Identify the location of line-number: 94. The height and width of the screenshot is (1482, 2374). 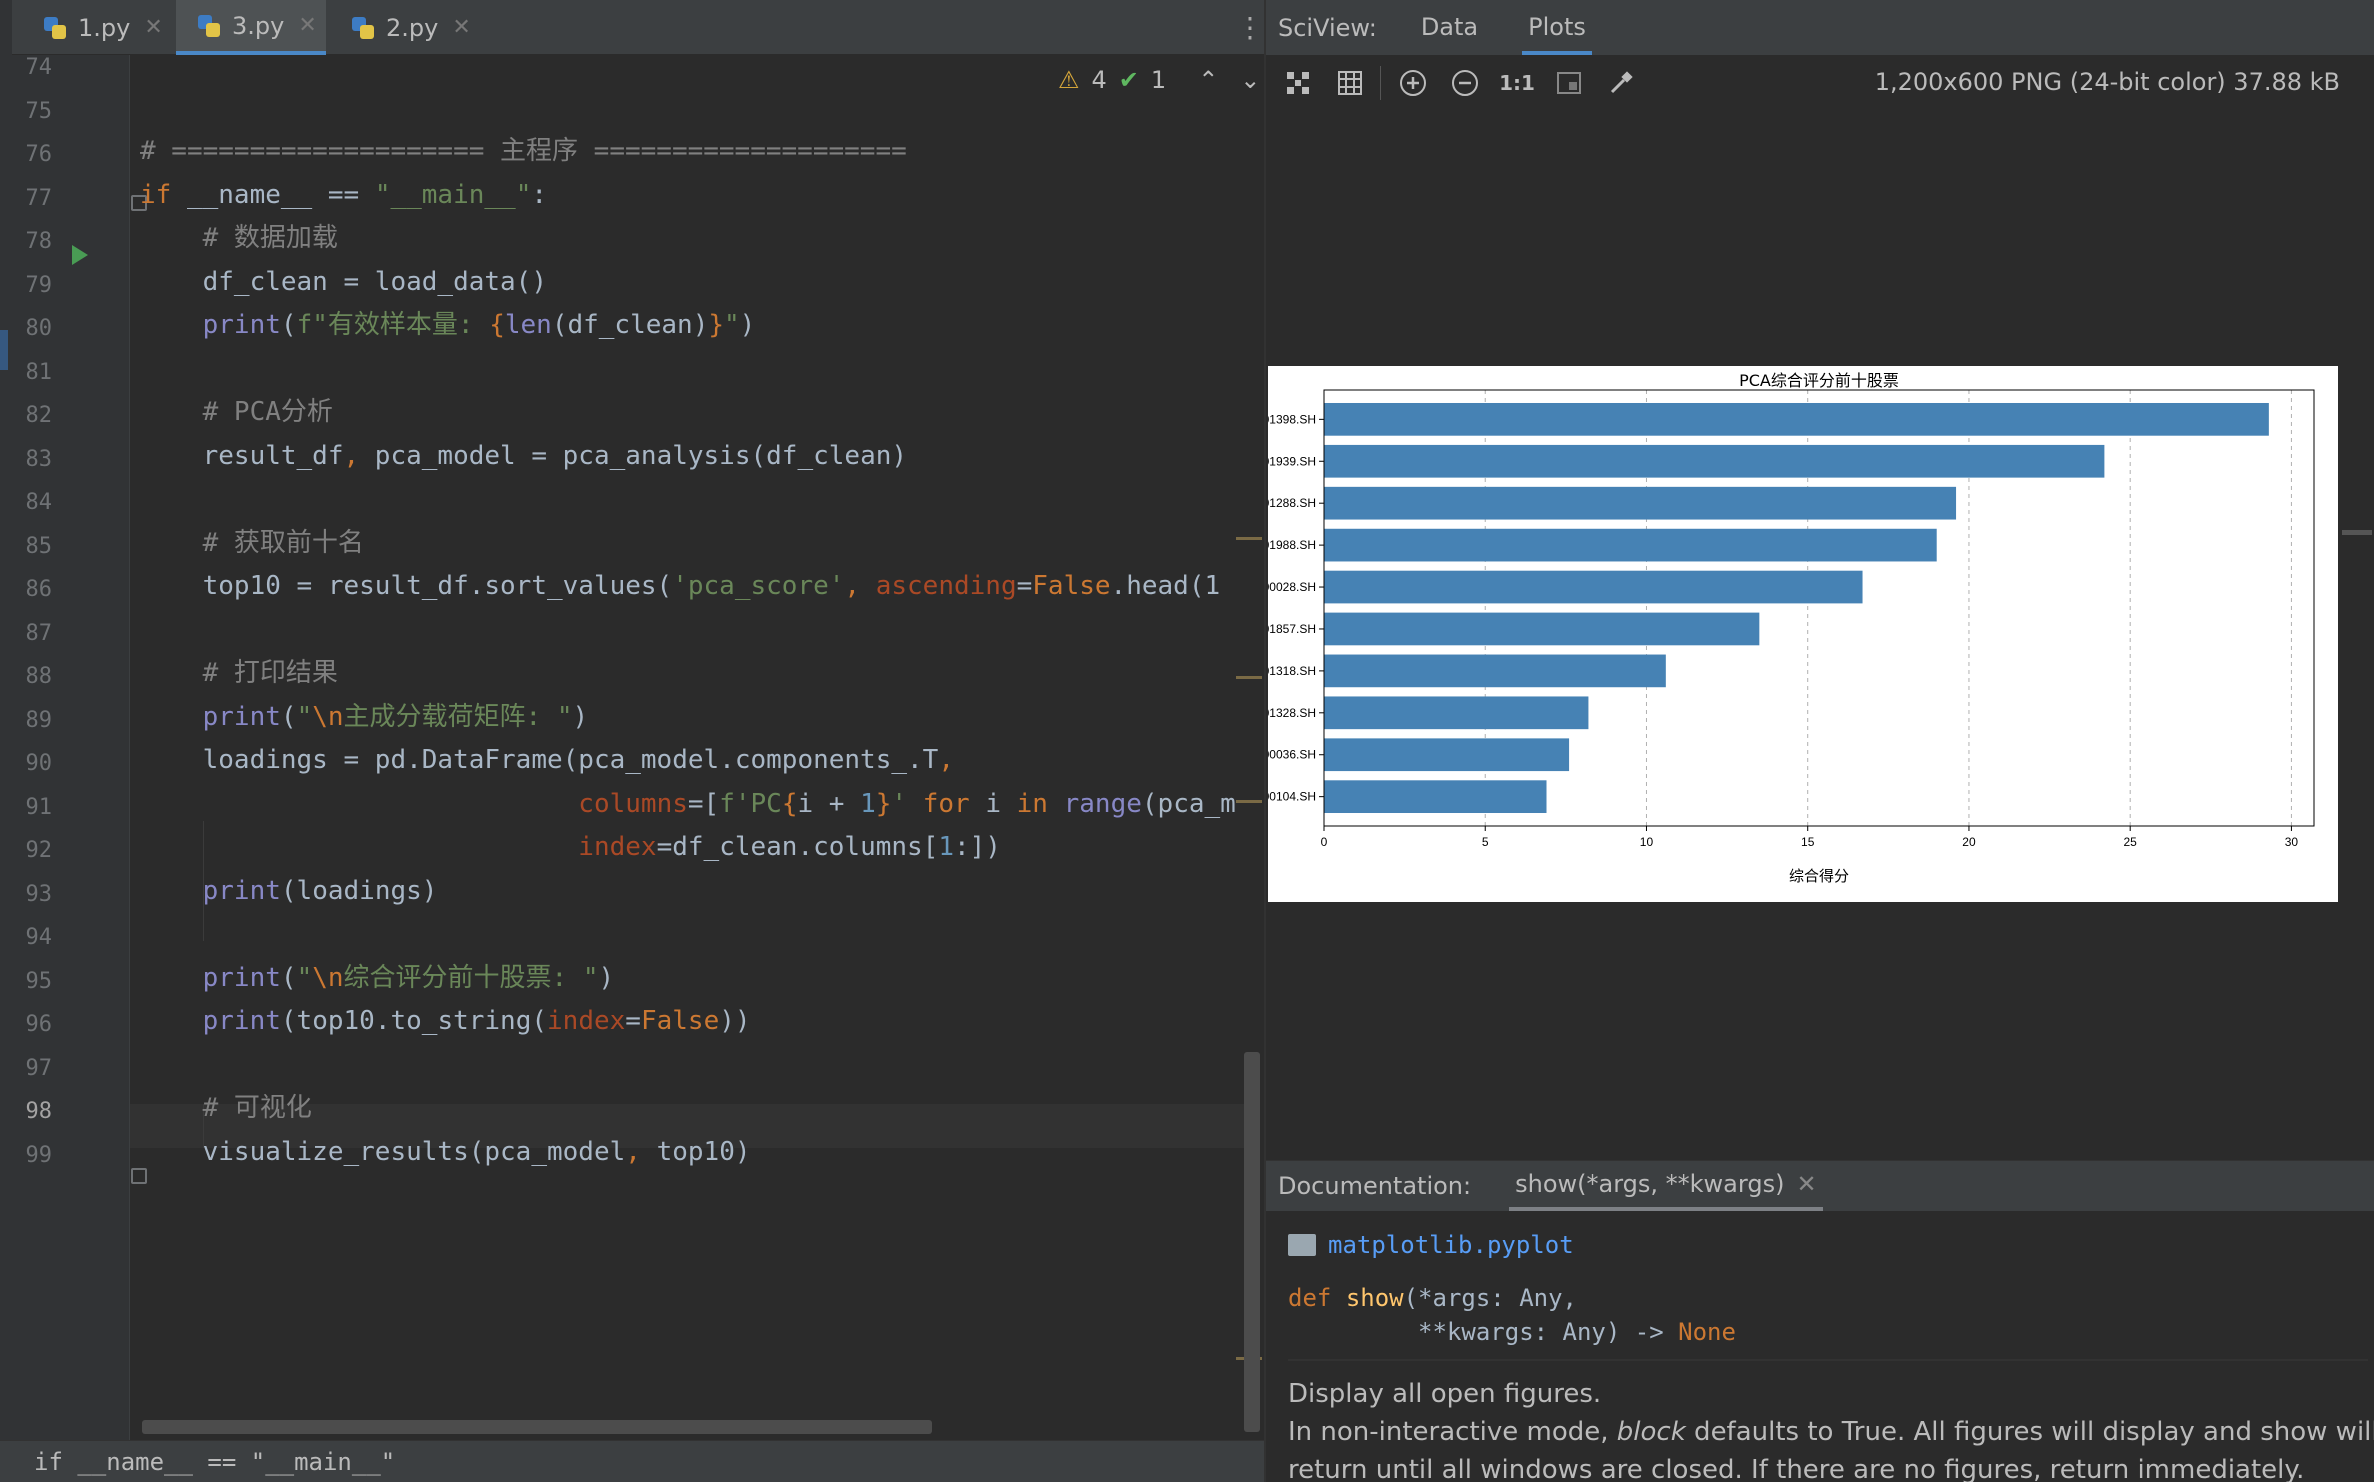
(39, 937).